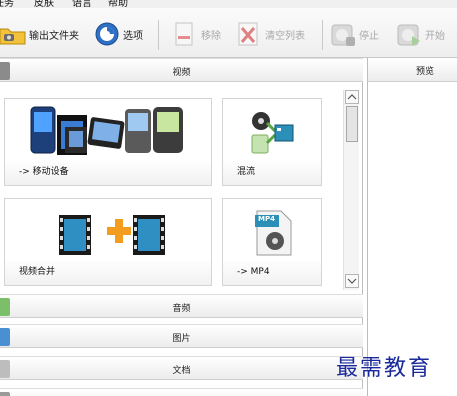  I want to click on preview-title: 预览, so click(425, 72).